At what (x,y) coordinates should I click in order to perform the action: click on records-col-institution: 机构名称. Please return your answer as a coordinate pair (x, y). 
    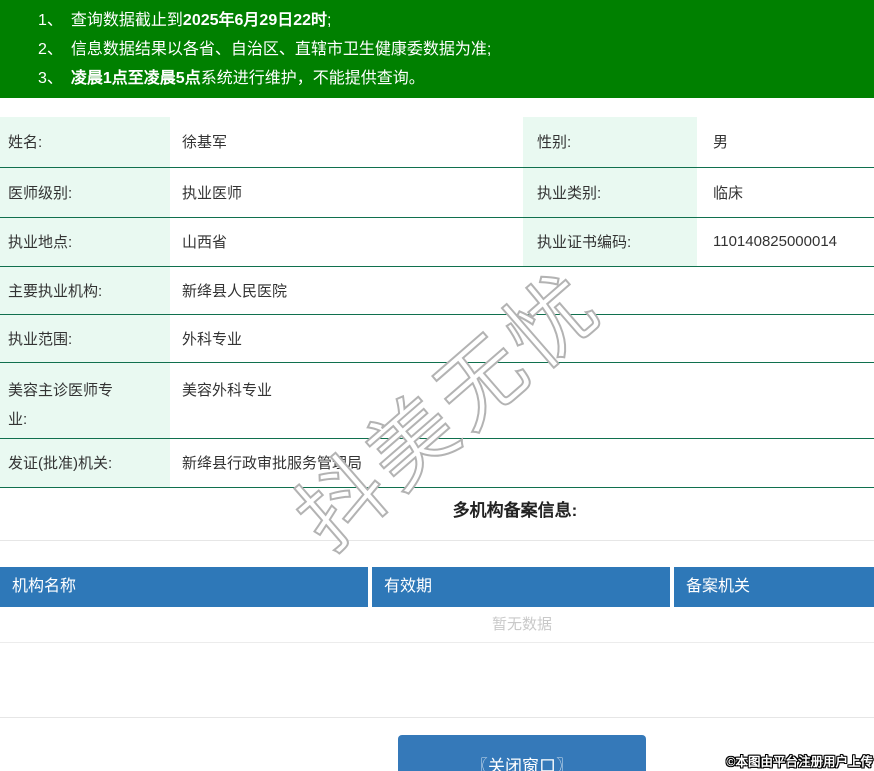
    Looking at the image, I should click on (184, 587).